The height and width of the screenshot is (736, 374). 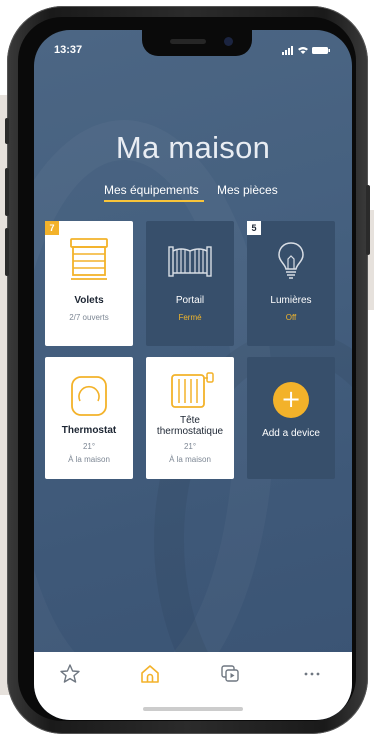 I want to click on device-tile-thermostat: Thermostat 21° À la maison, so click(x=89, y=418).